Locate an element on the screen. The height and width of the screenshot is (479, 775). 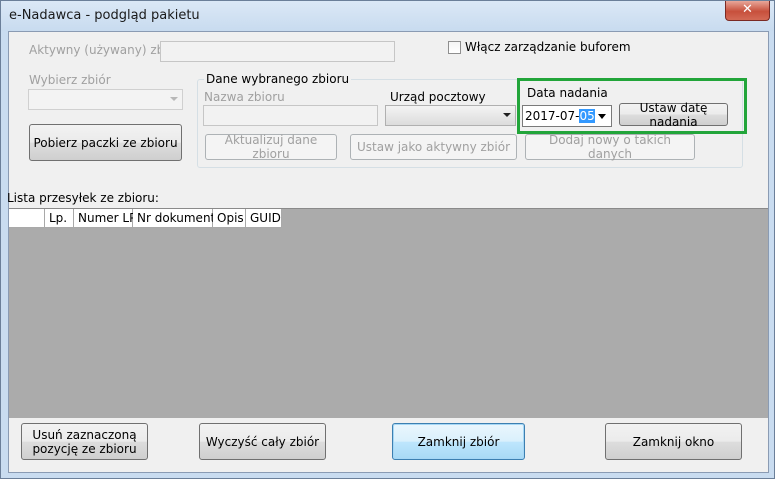
window-title: e-Nadawca - podgląd pakietu is located at coordinates (104, 15).